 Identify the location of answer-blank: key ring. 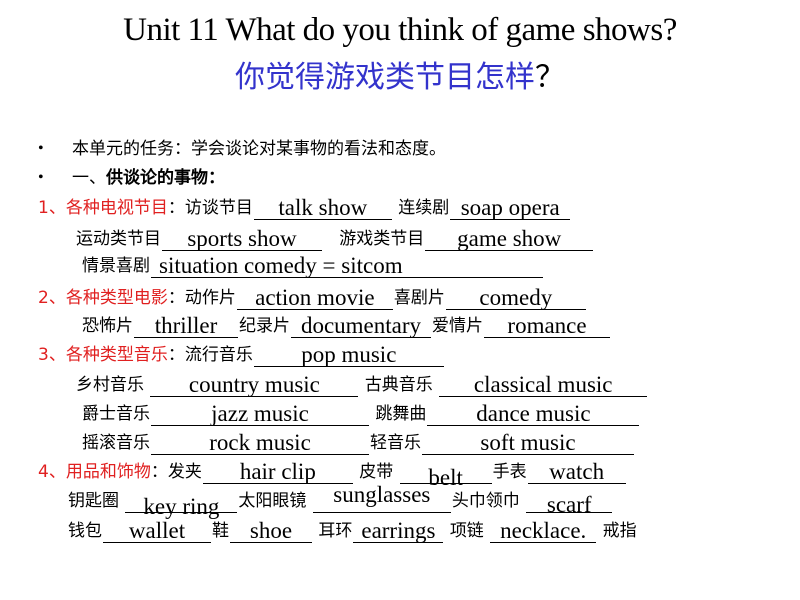
(181, 504).